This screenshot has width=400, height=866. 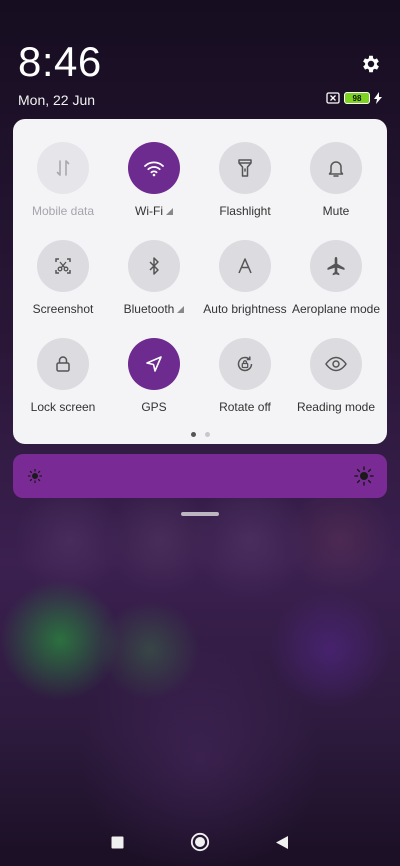 I want to click on navigation-bar, so click(x=200, y=843).